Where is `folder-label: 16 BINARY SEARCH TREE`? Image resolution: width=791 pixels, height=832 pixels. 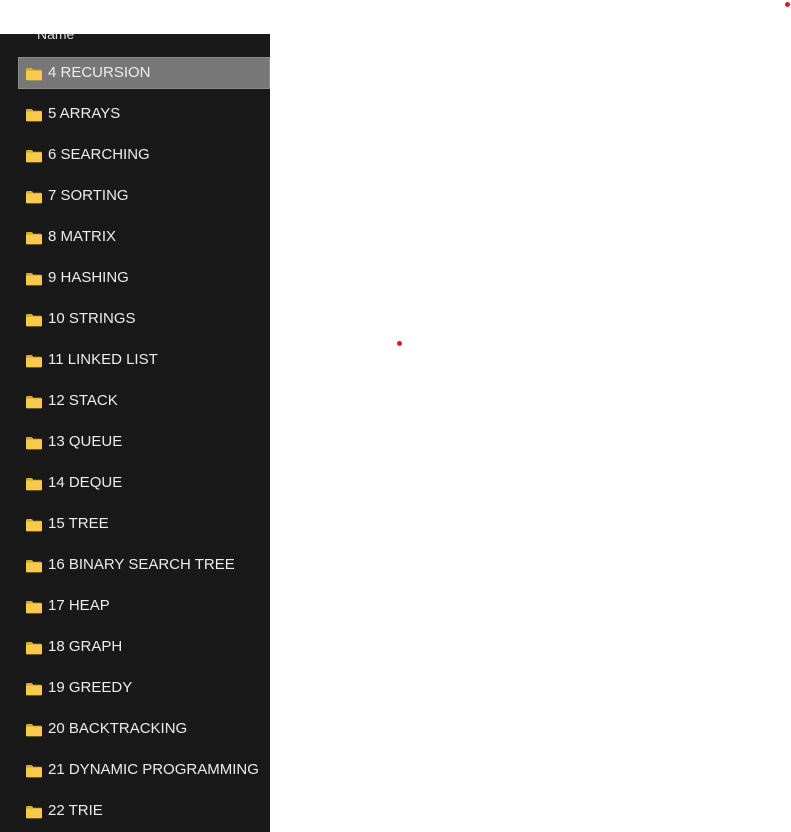
folder-label: 16 BINARY SEARCH TREE is located at coordinates (141, 564).